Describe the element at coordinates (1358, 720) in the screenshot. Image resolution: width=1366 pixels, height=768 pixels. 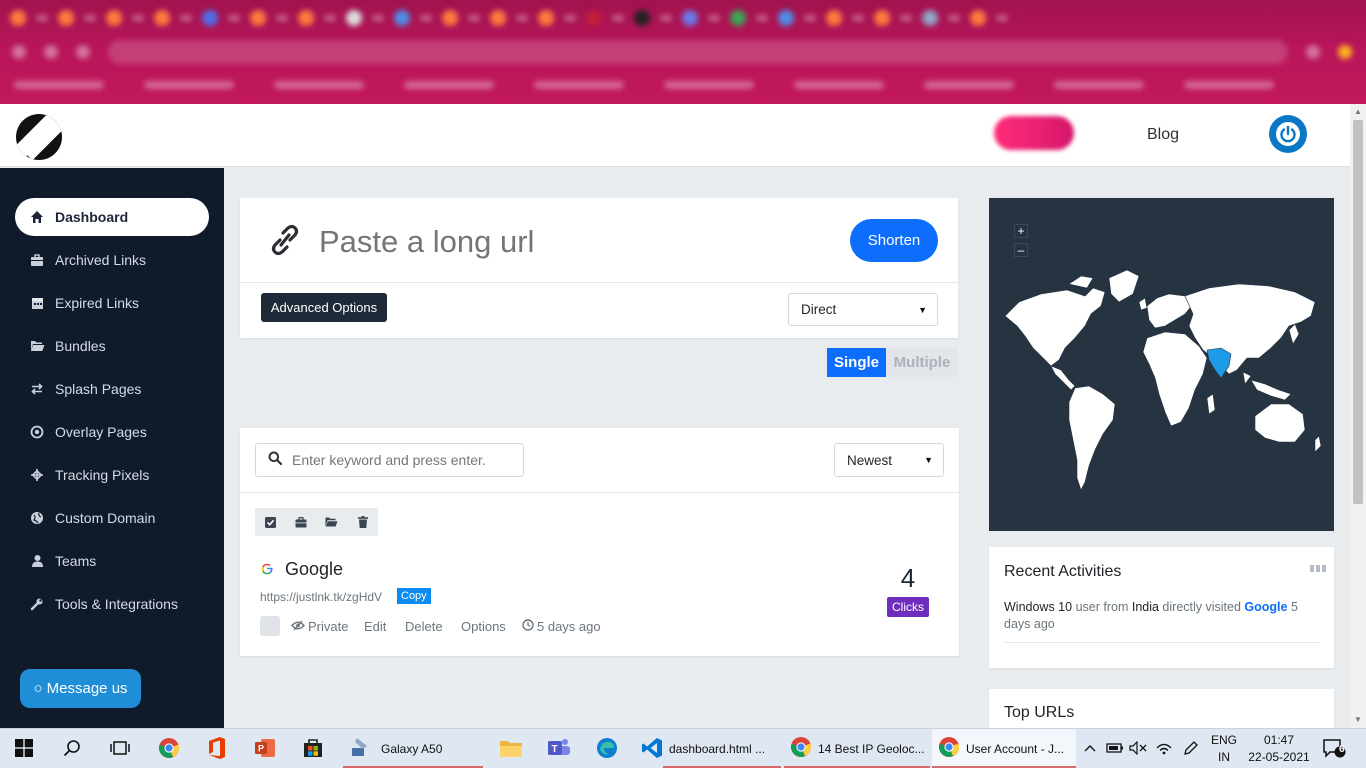
I see `scroll-down-icon: ▼` at that location.